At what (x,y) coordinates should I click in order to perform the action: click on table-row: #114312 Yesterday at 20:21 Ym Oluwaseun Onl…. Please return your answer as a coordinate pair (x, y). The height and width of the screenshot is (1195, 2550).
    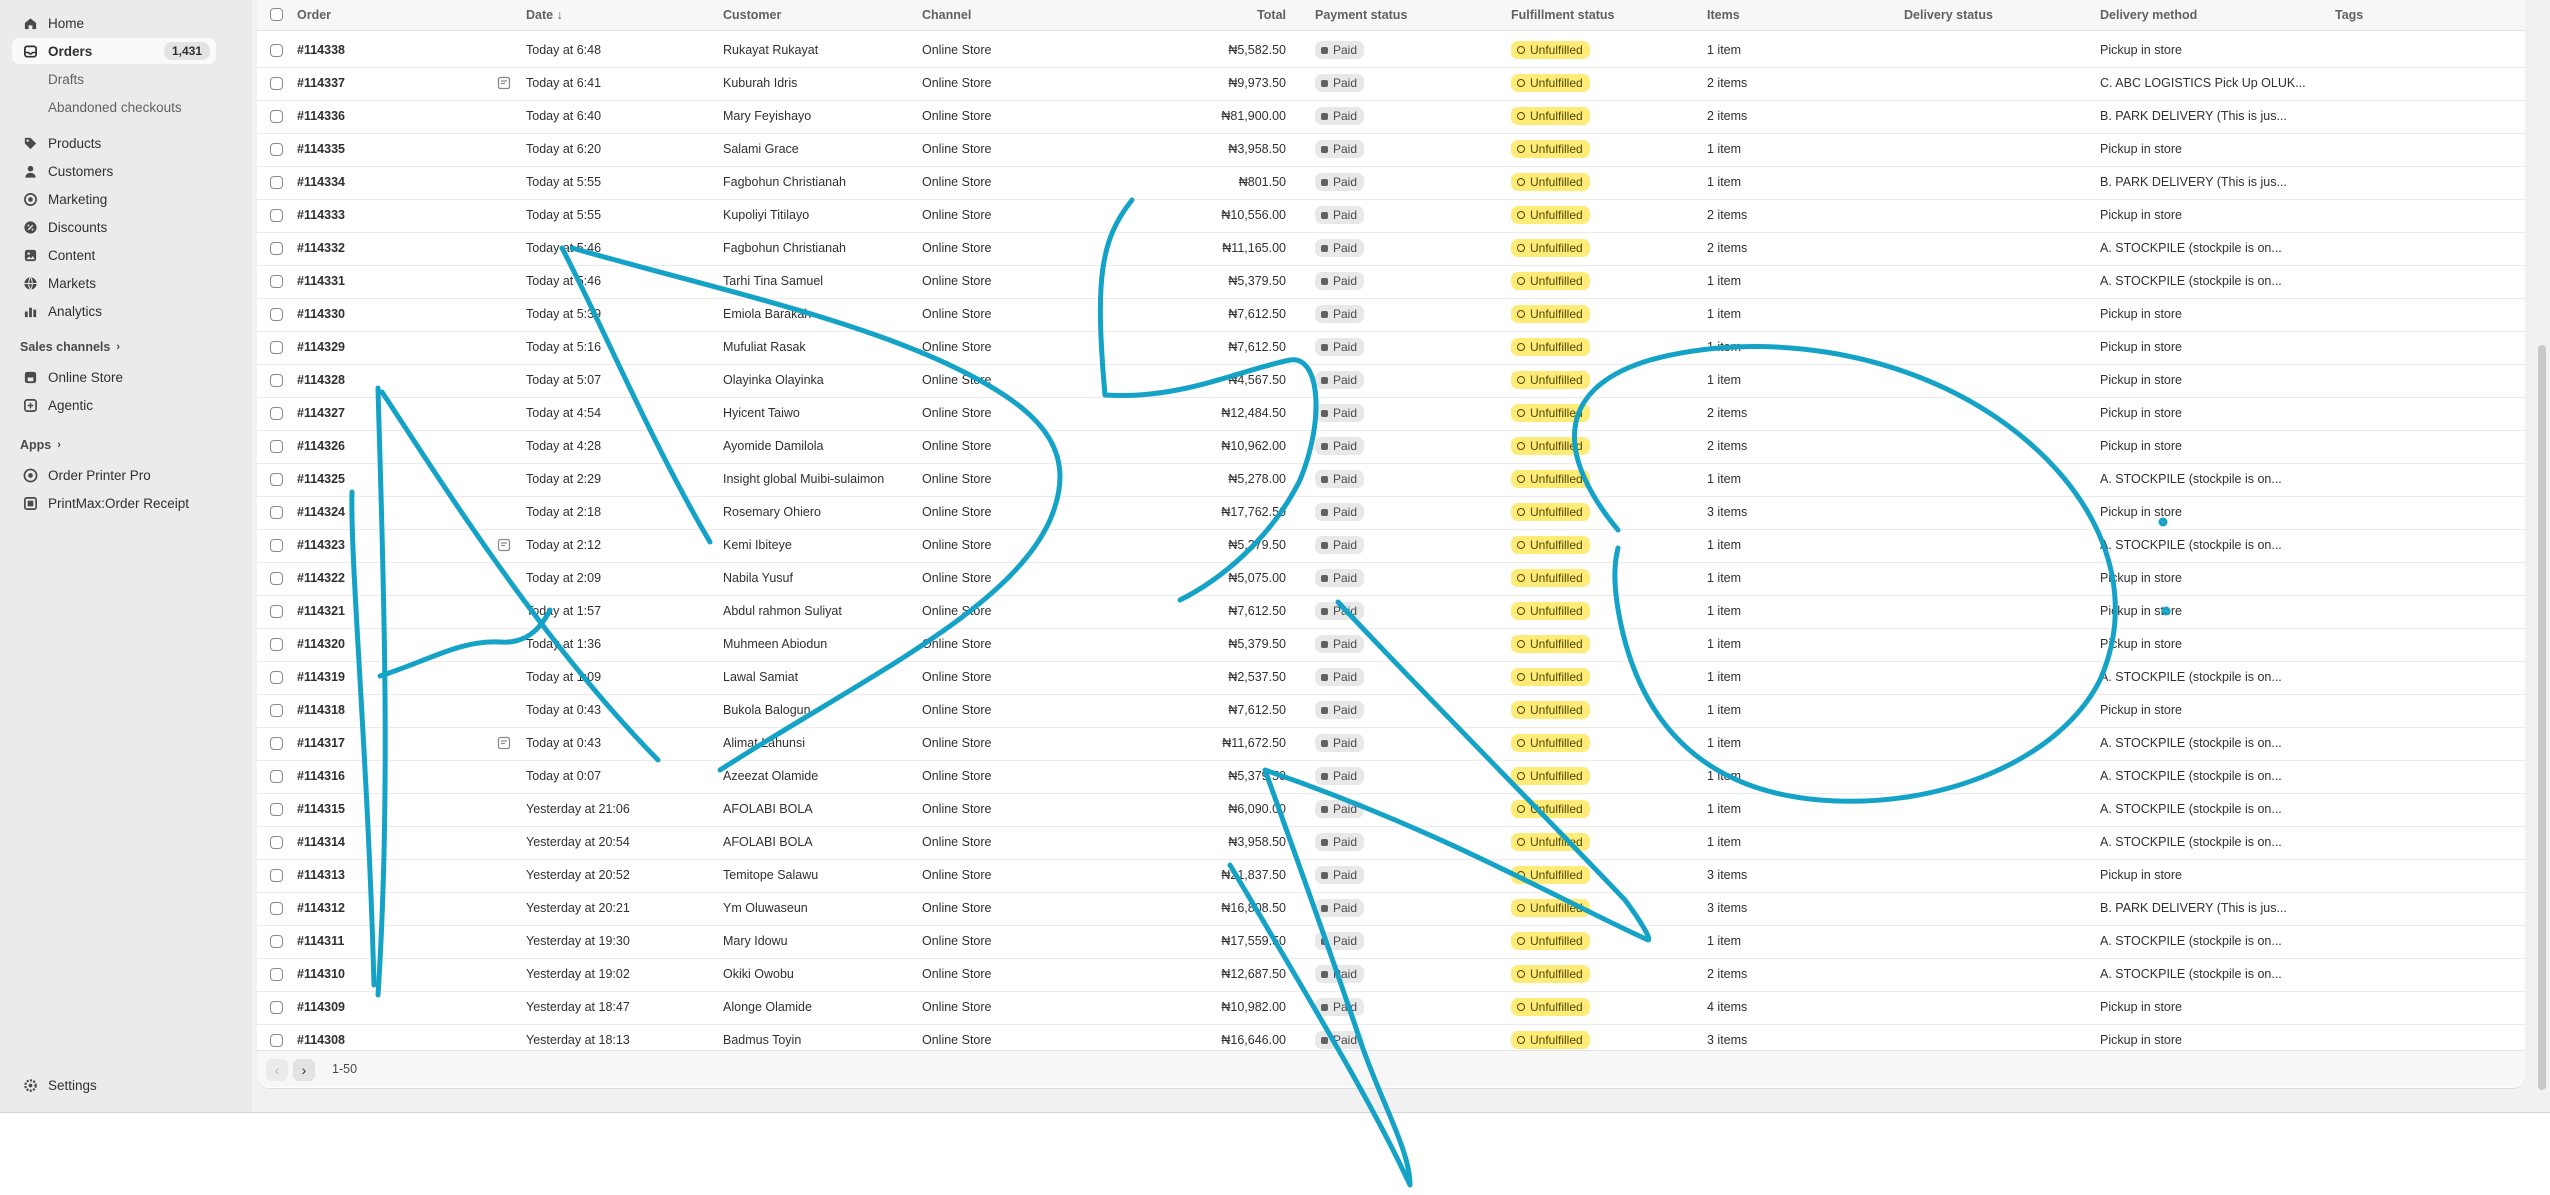
    Looking at the image, I should click on (1391, 909).